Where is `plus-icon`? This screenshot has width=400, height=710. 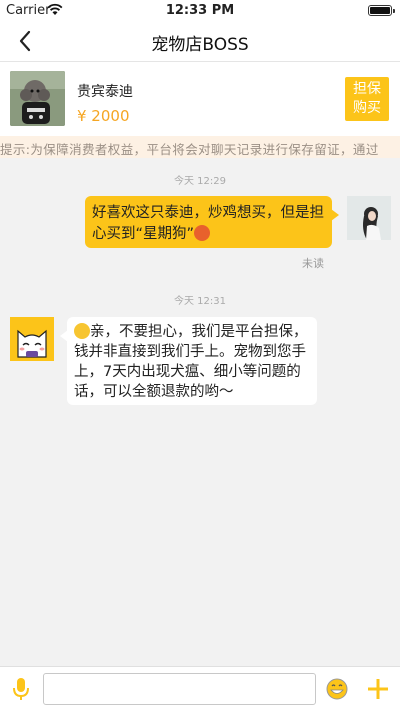
plus-icon is located at coordinates (378, 689).